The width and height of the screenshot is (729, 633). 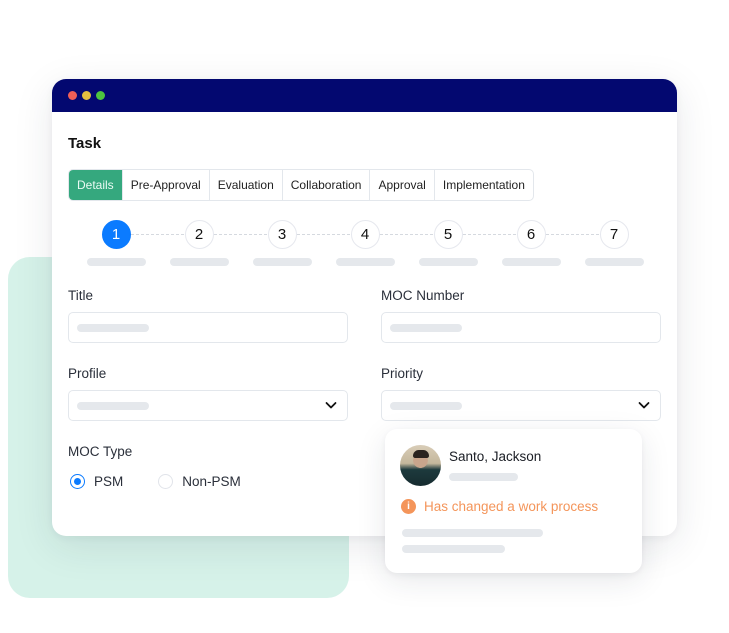 I want to click on tab-approval: Approval, so click(x=401, y=185).